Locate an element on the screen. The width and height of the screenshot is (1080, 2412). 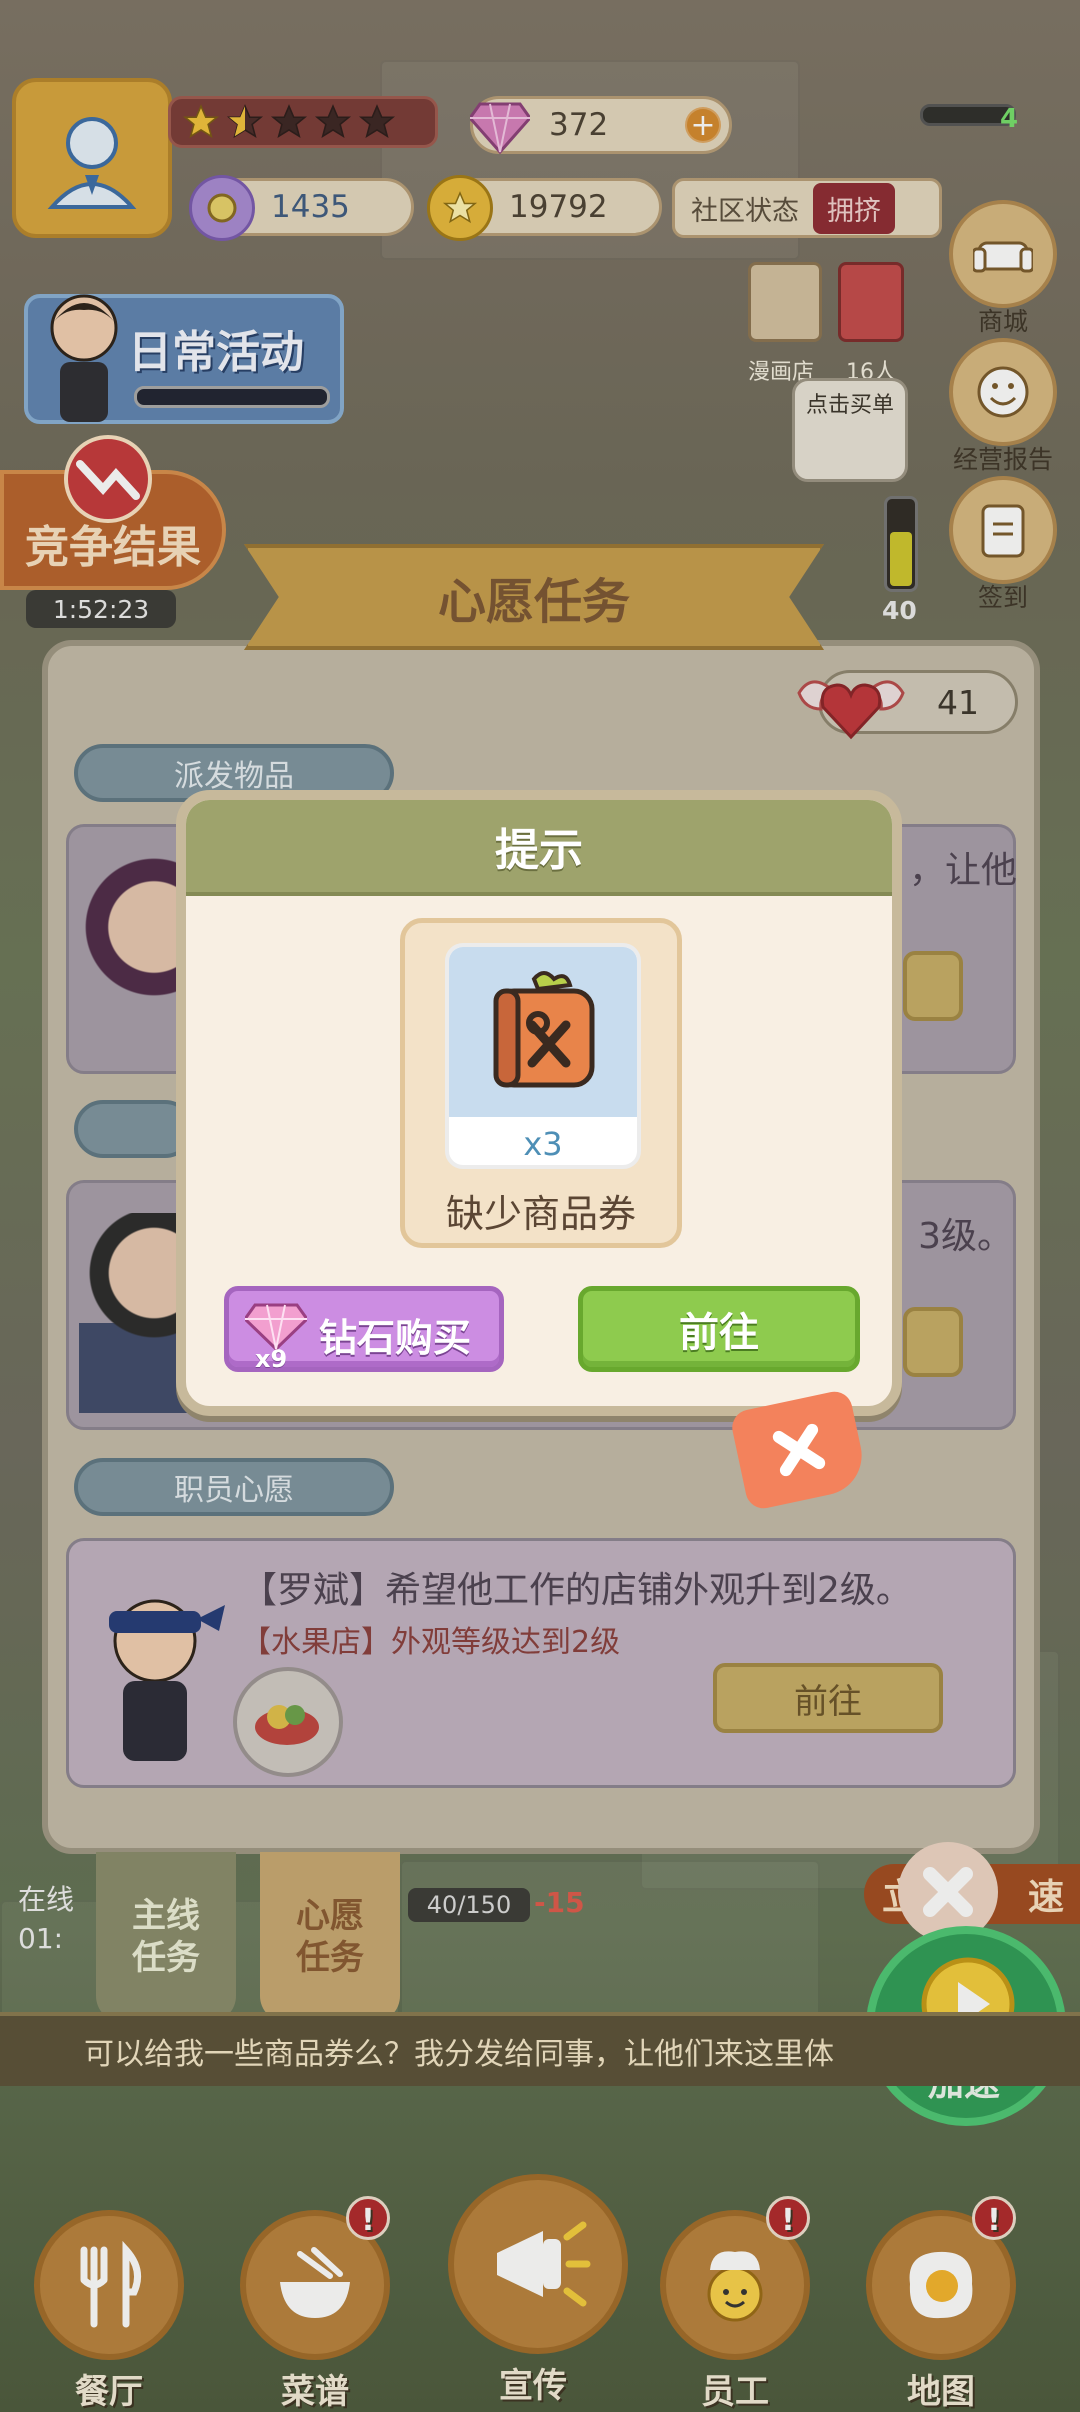
dialog-title: 提示 is located at coordinates (539, 850).